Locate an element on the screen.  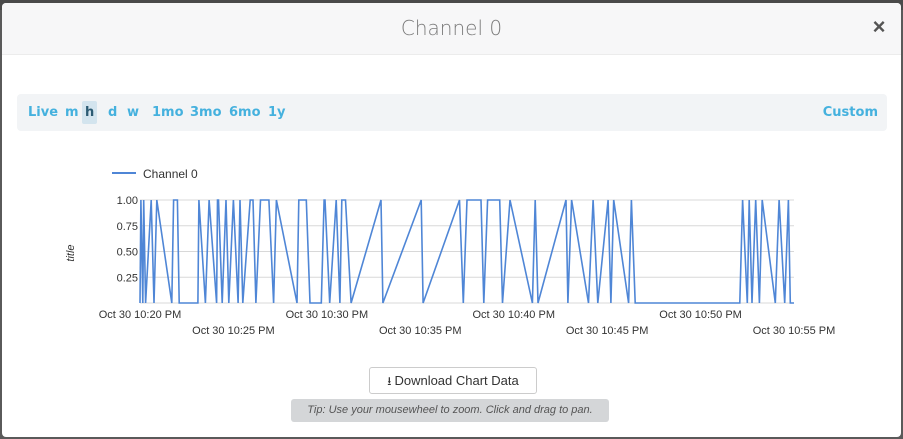
close-icon: × is located at coordinates (879, 27).